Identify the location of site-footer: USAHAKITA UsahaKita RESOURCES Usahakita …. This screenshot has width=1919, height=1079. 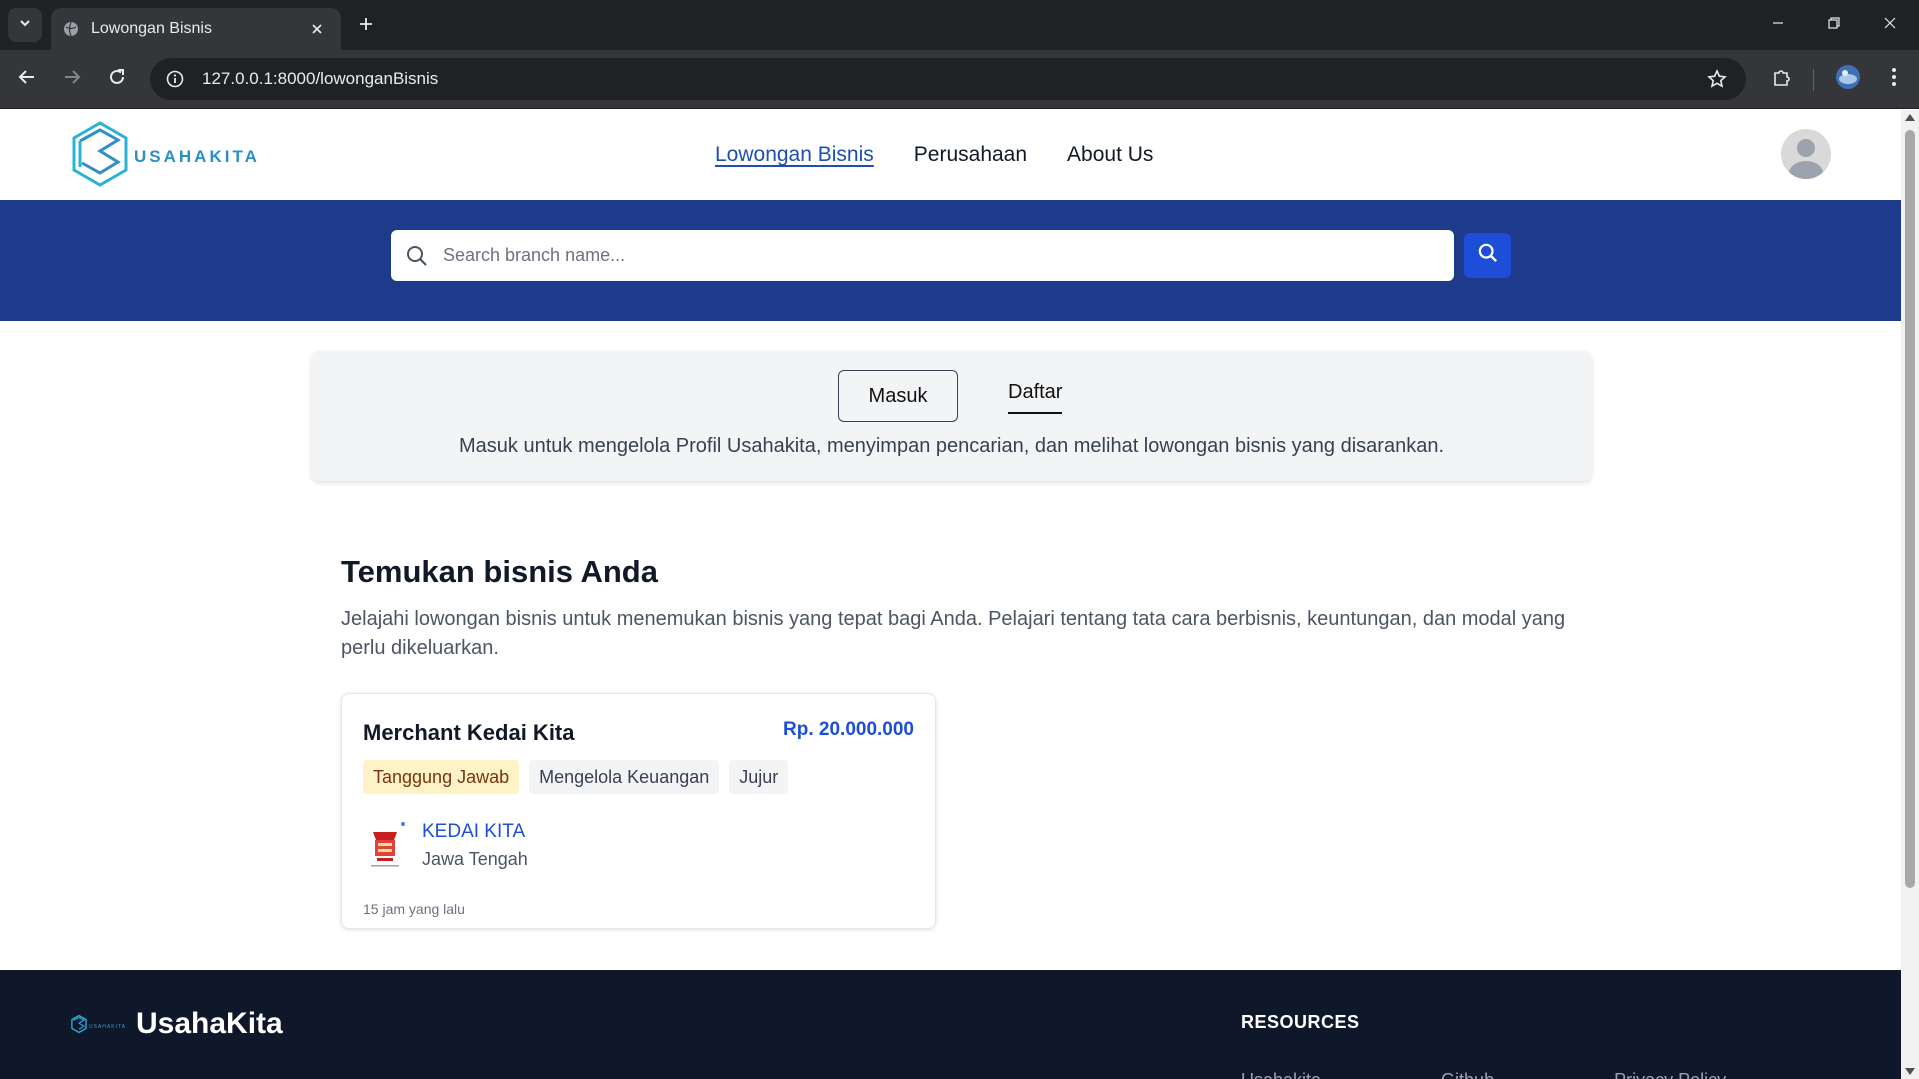
(950, 1024).